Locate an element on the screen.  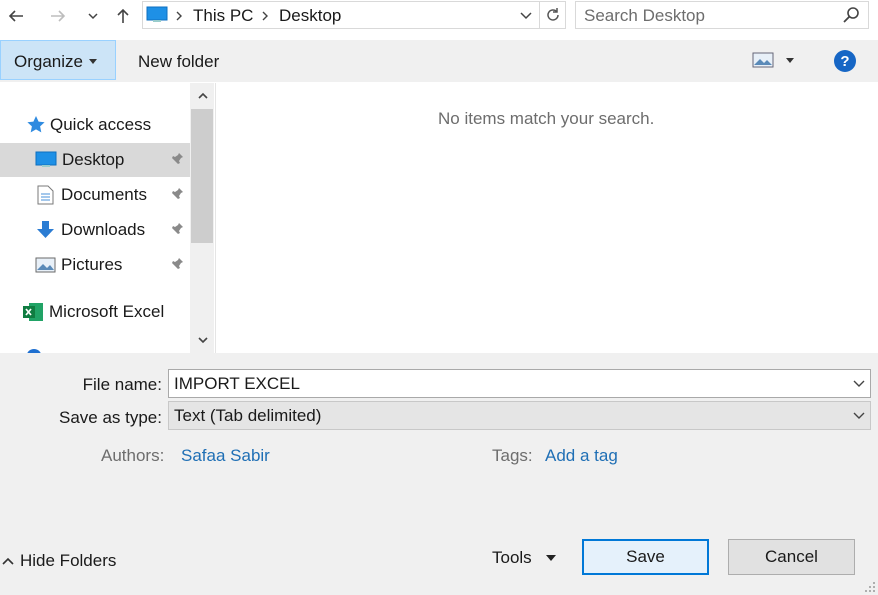
search-box: Search Desktop is located at coordinates (722, 15).